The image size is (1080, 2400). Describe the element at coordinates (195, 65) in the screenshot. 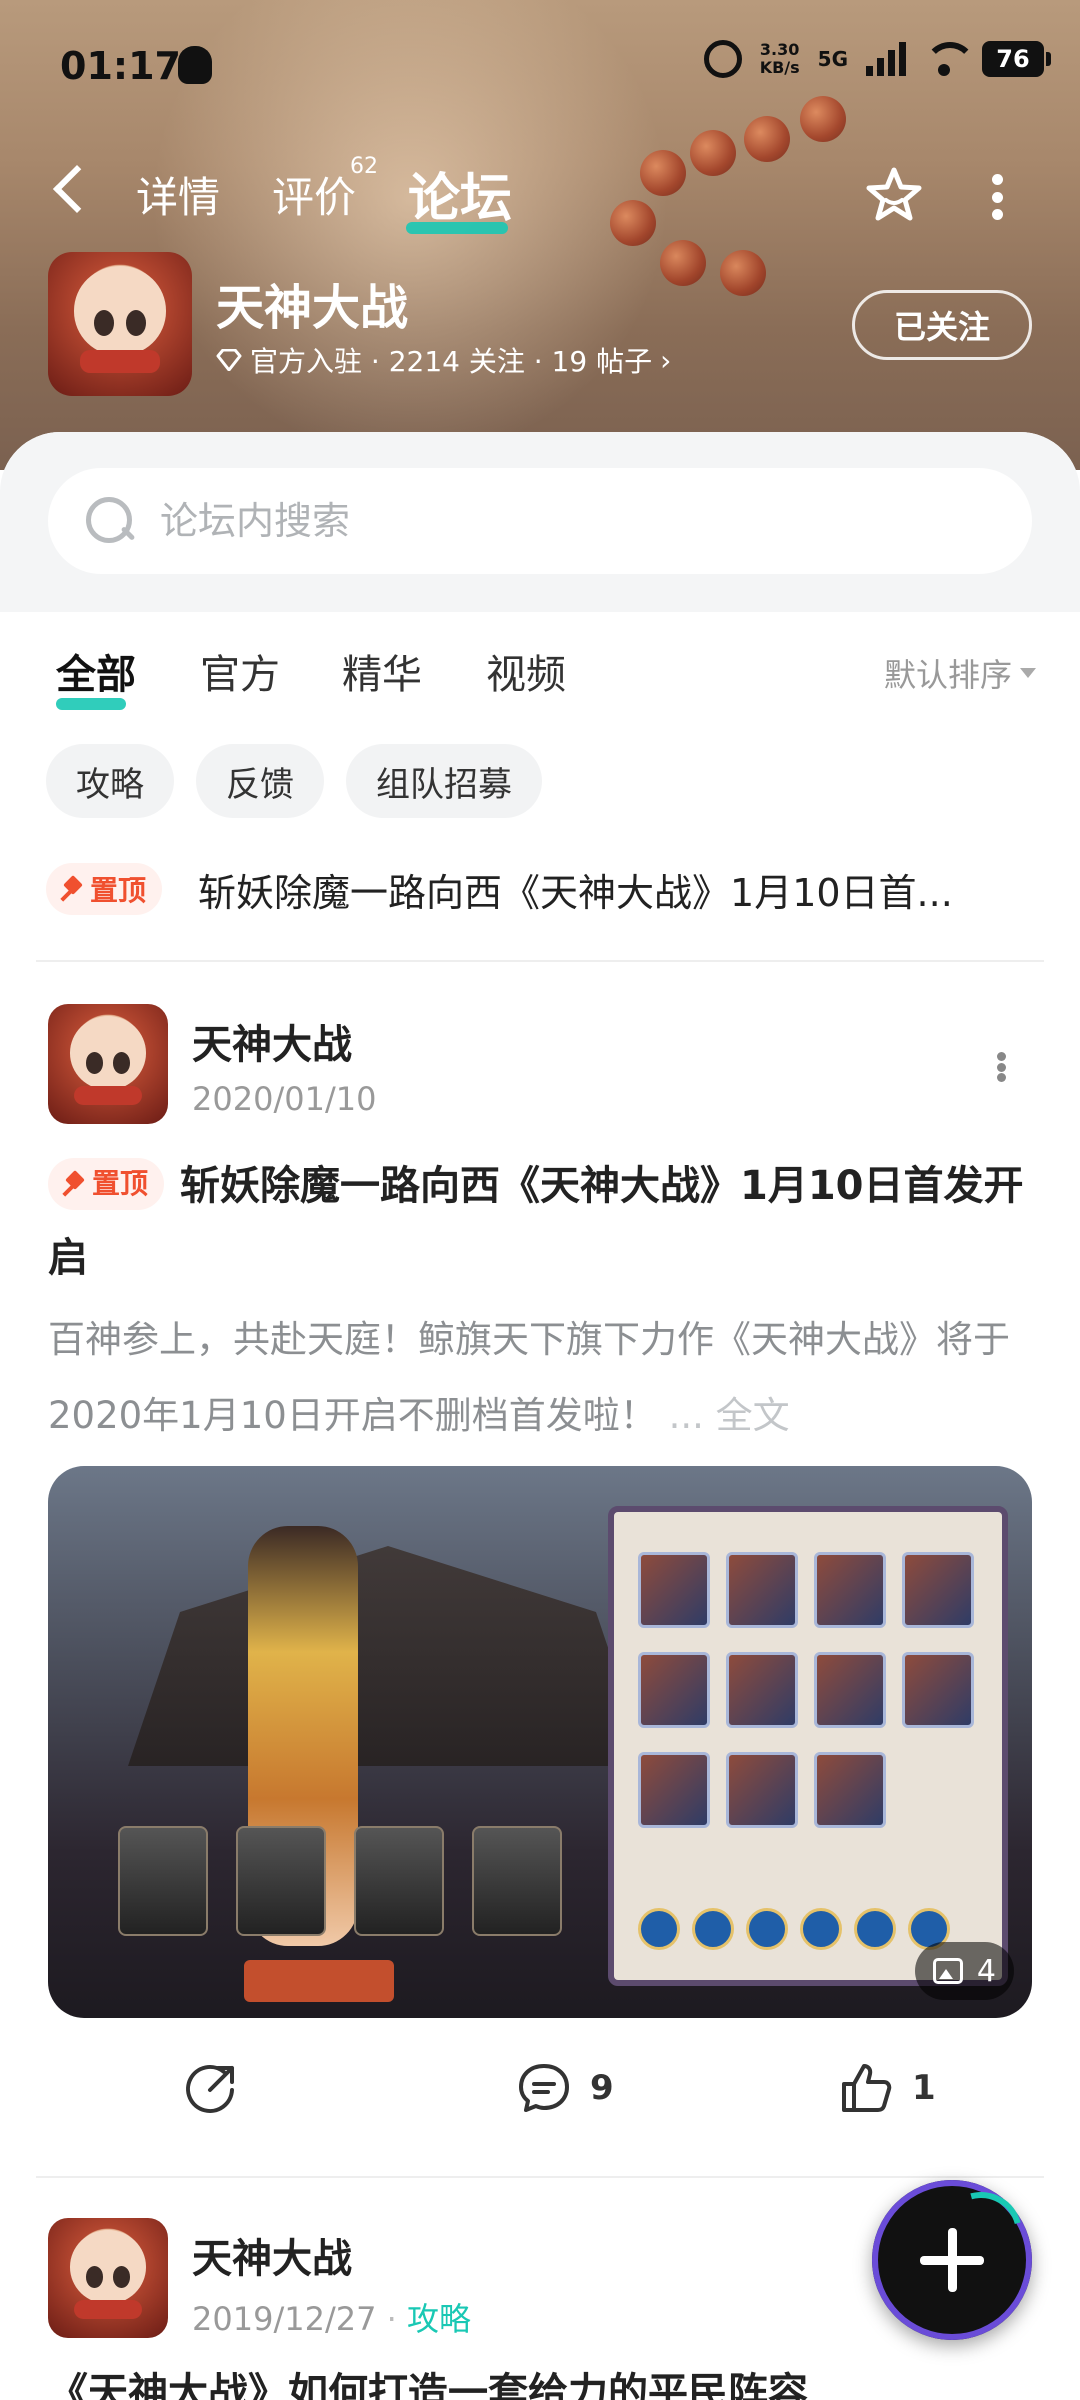

I see `qq-penguin-icon` at that location.